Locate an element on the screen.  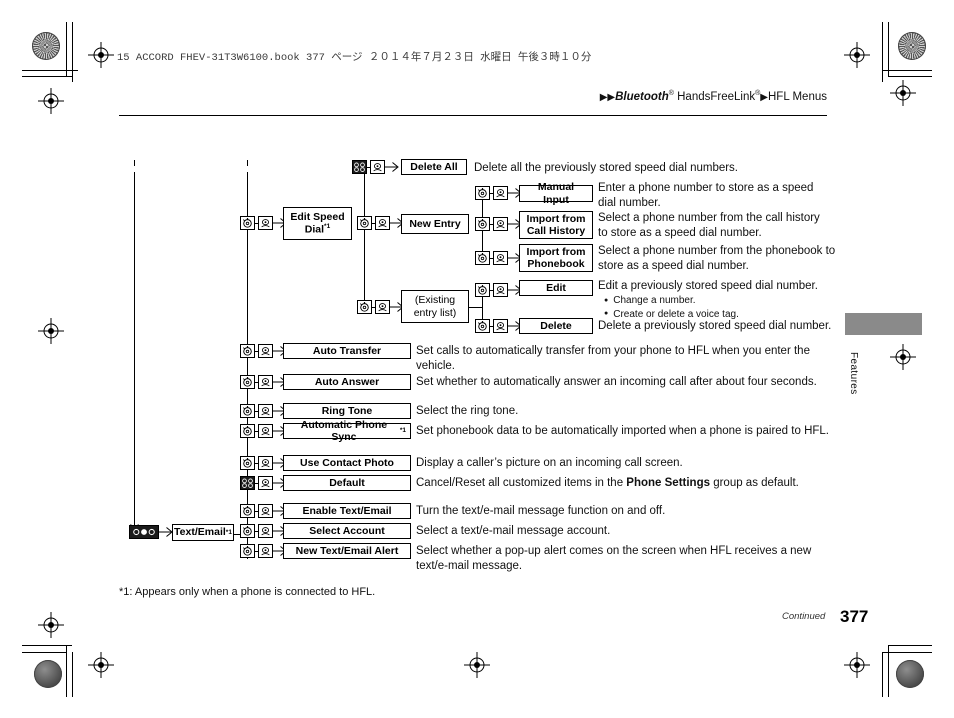
node-new-entry: New Entry is located at coordinates (435, 224).